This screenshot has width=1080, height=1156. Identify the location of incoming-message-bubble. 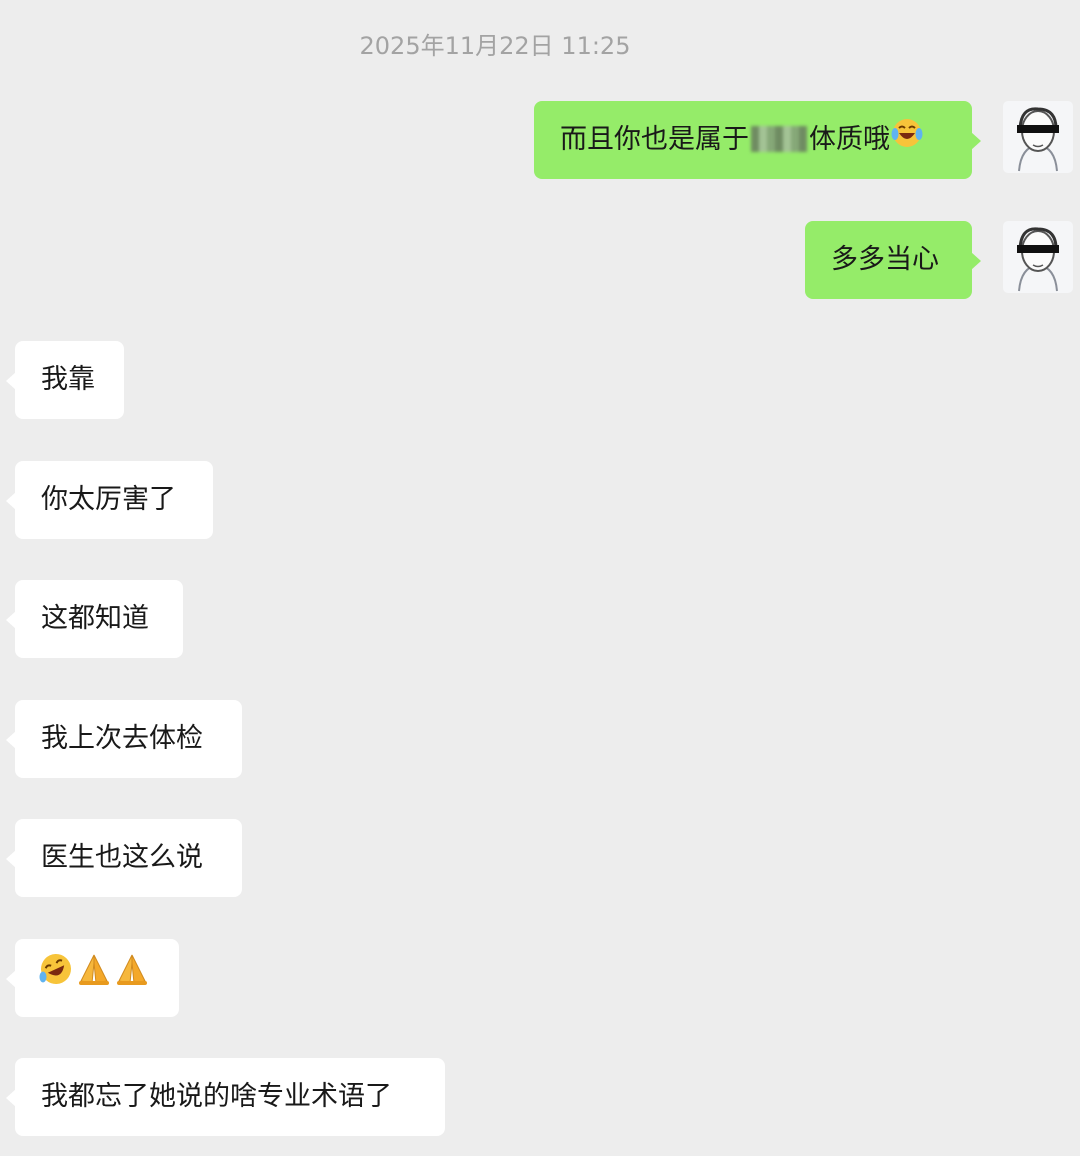
(92, 978).